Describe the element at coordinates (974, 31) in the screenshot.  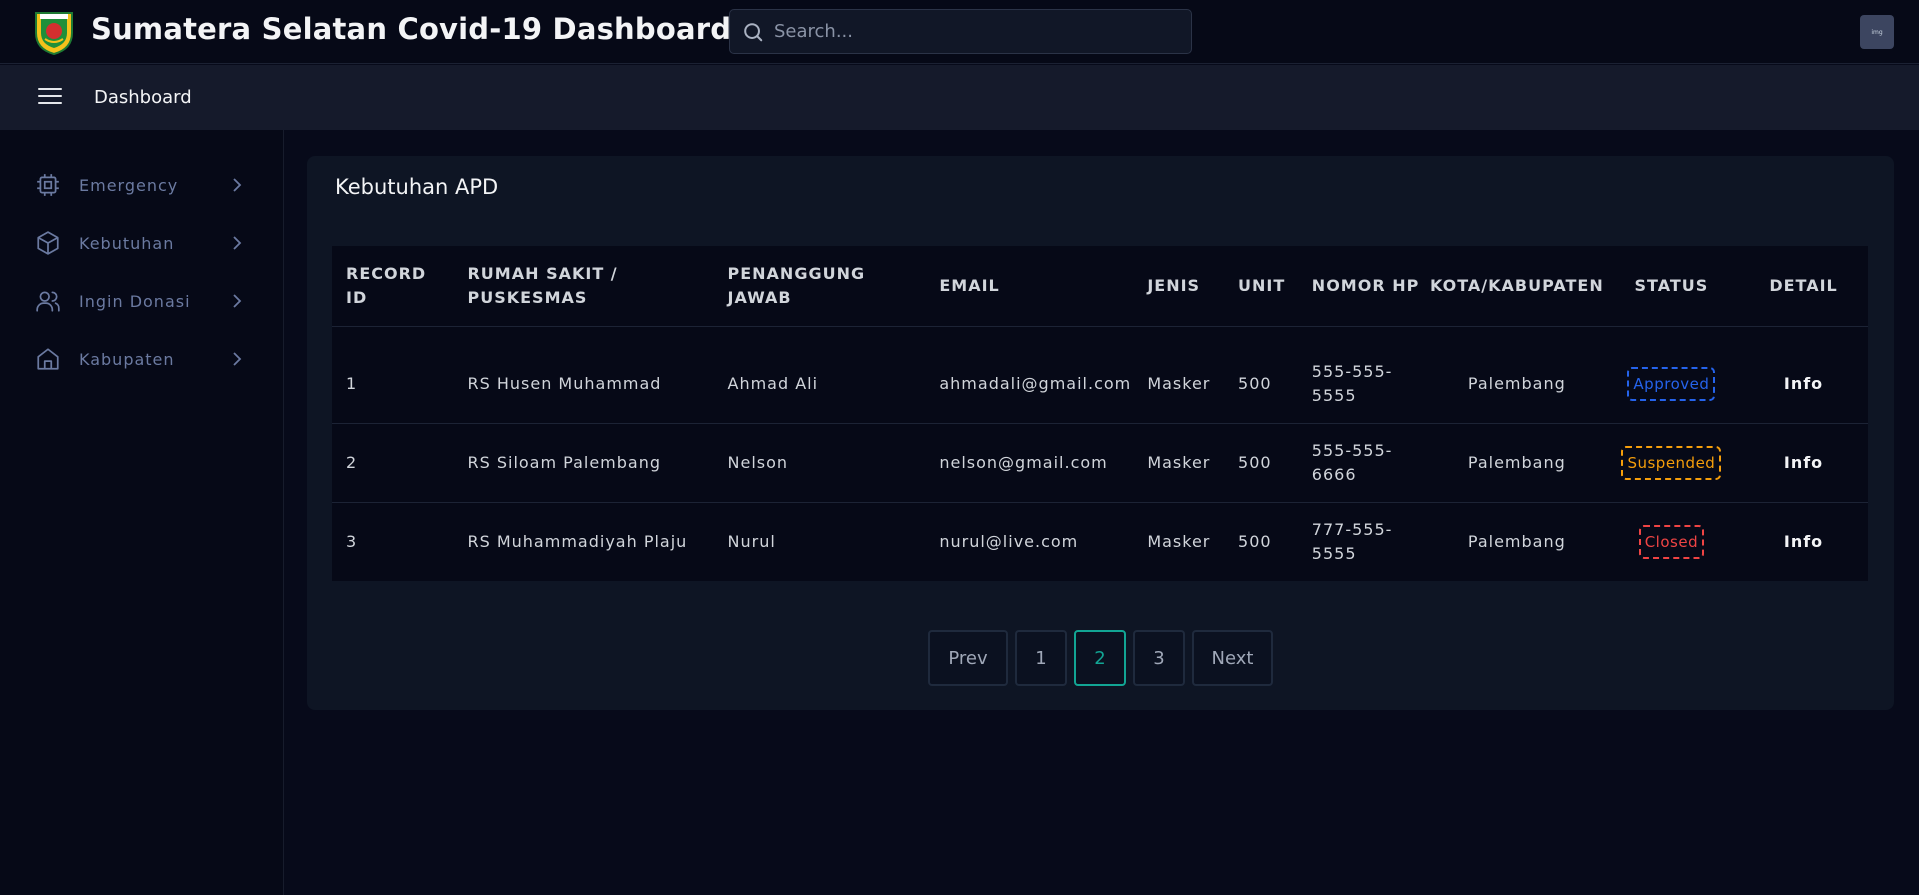
I see `search-input` at that location.